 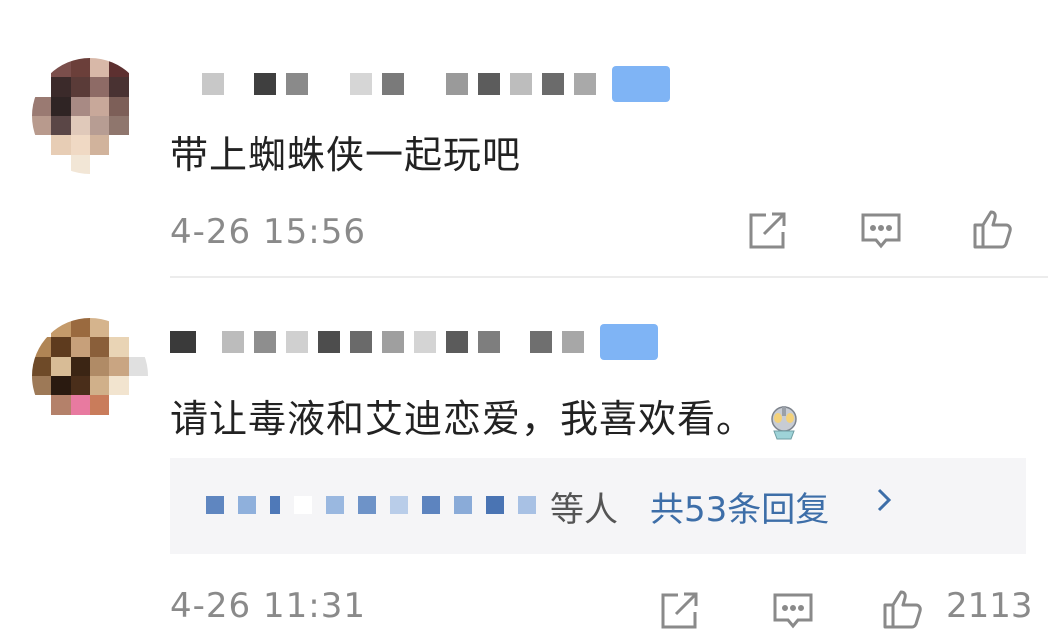 What do you see at coordinates (989, 606) in the screenshot?
I see `like-count: 2113` at bounding box center [989, 606].